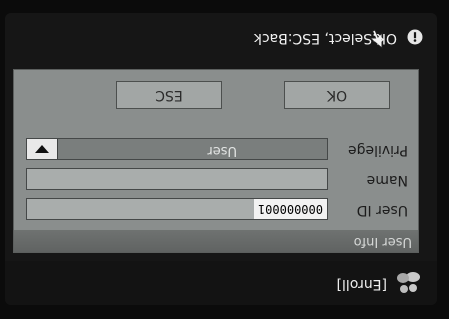 The image size is (449, 319). What do you see at coordinates (169, 95) in the screenshot?
I see `esc-button: ESC` at bounding box center [169, 95].